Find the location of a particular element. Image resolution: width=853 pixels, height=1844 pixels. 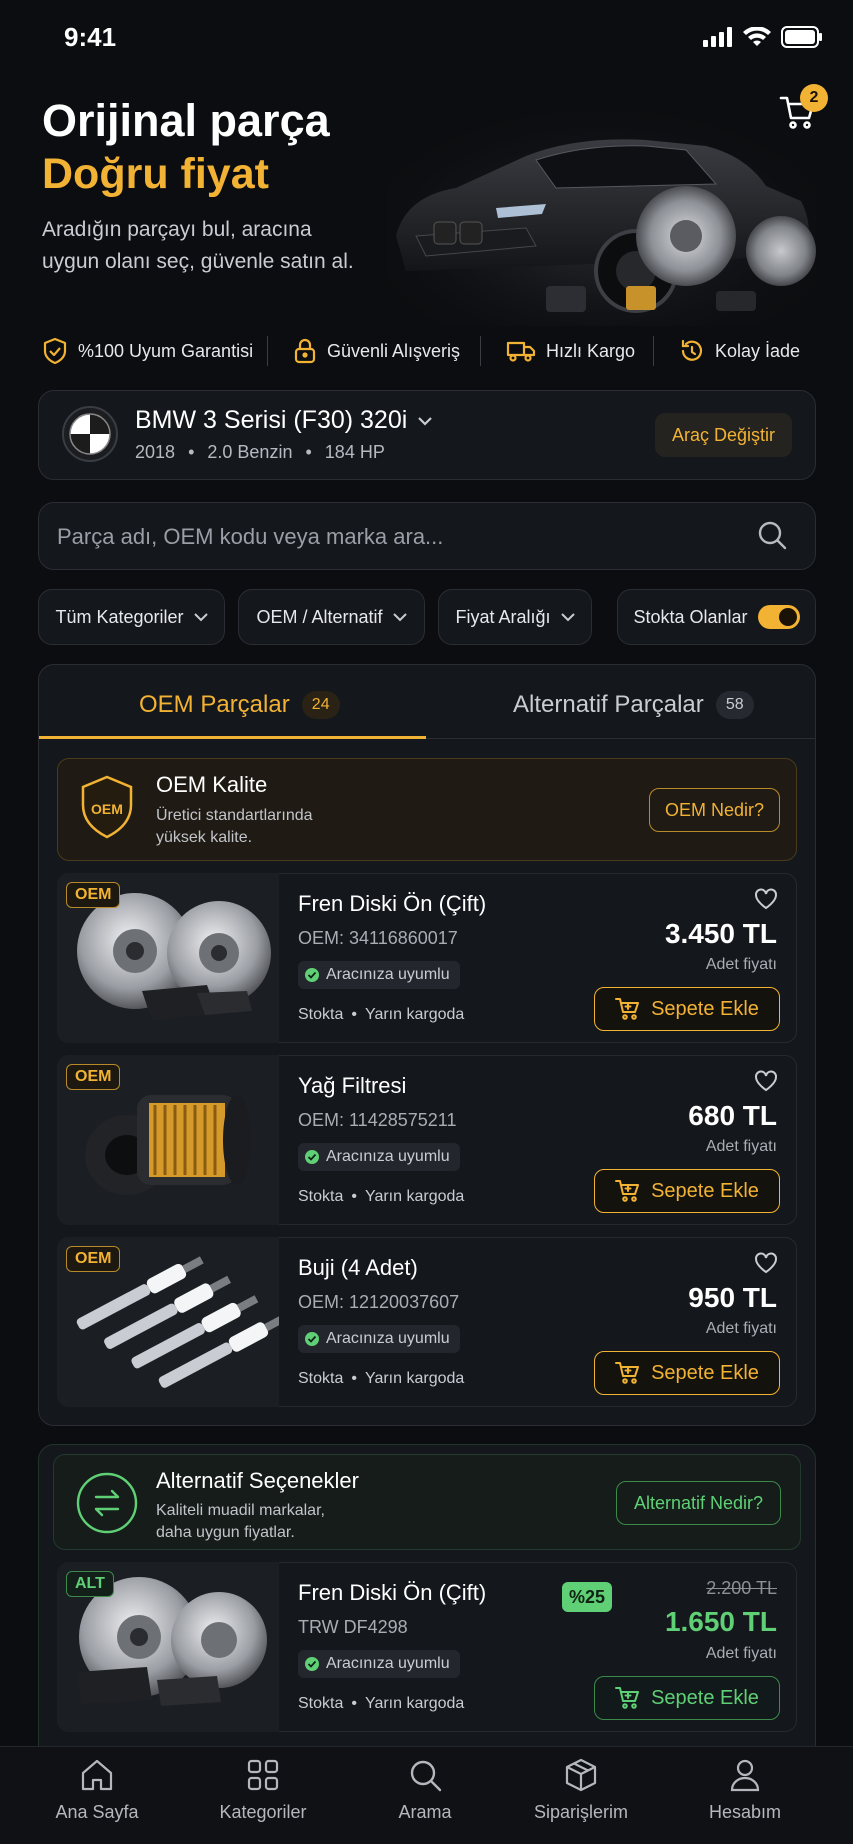

filter-label: OEM / Alternatif is located at coordinates (319, 616).